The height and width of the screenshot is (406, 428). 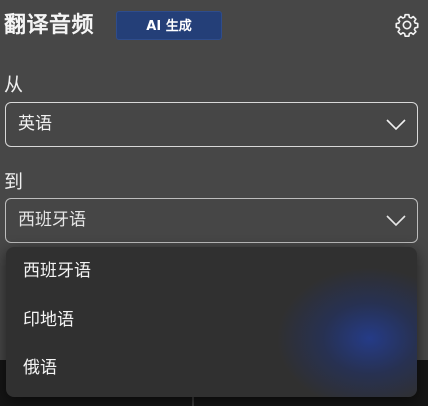 I want to click on page-title: 翻译音频, so click(x=49, y=25).